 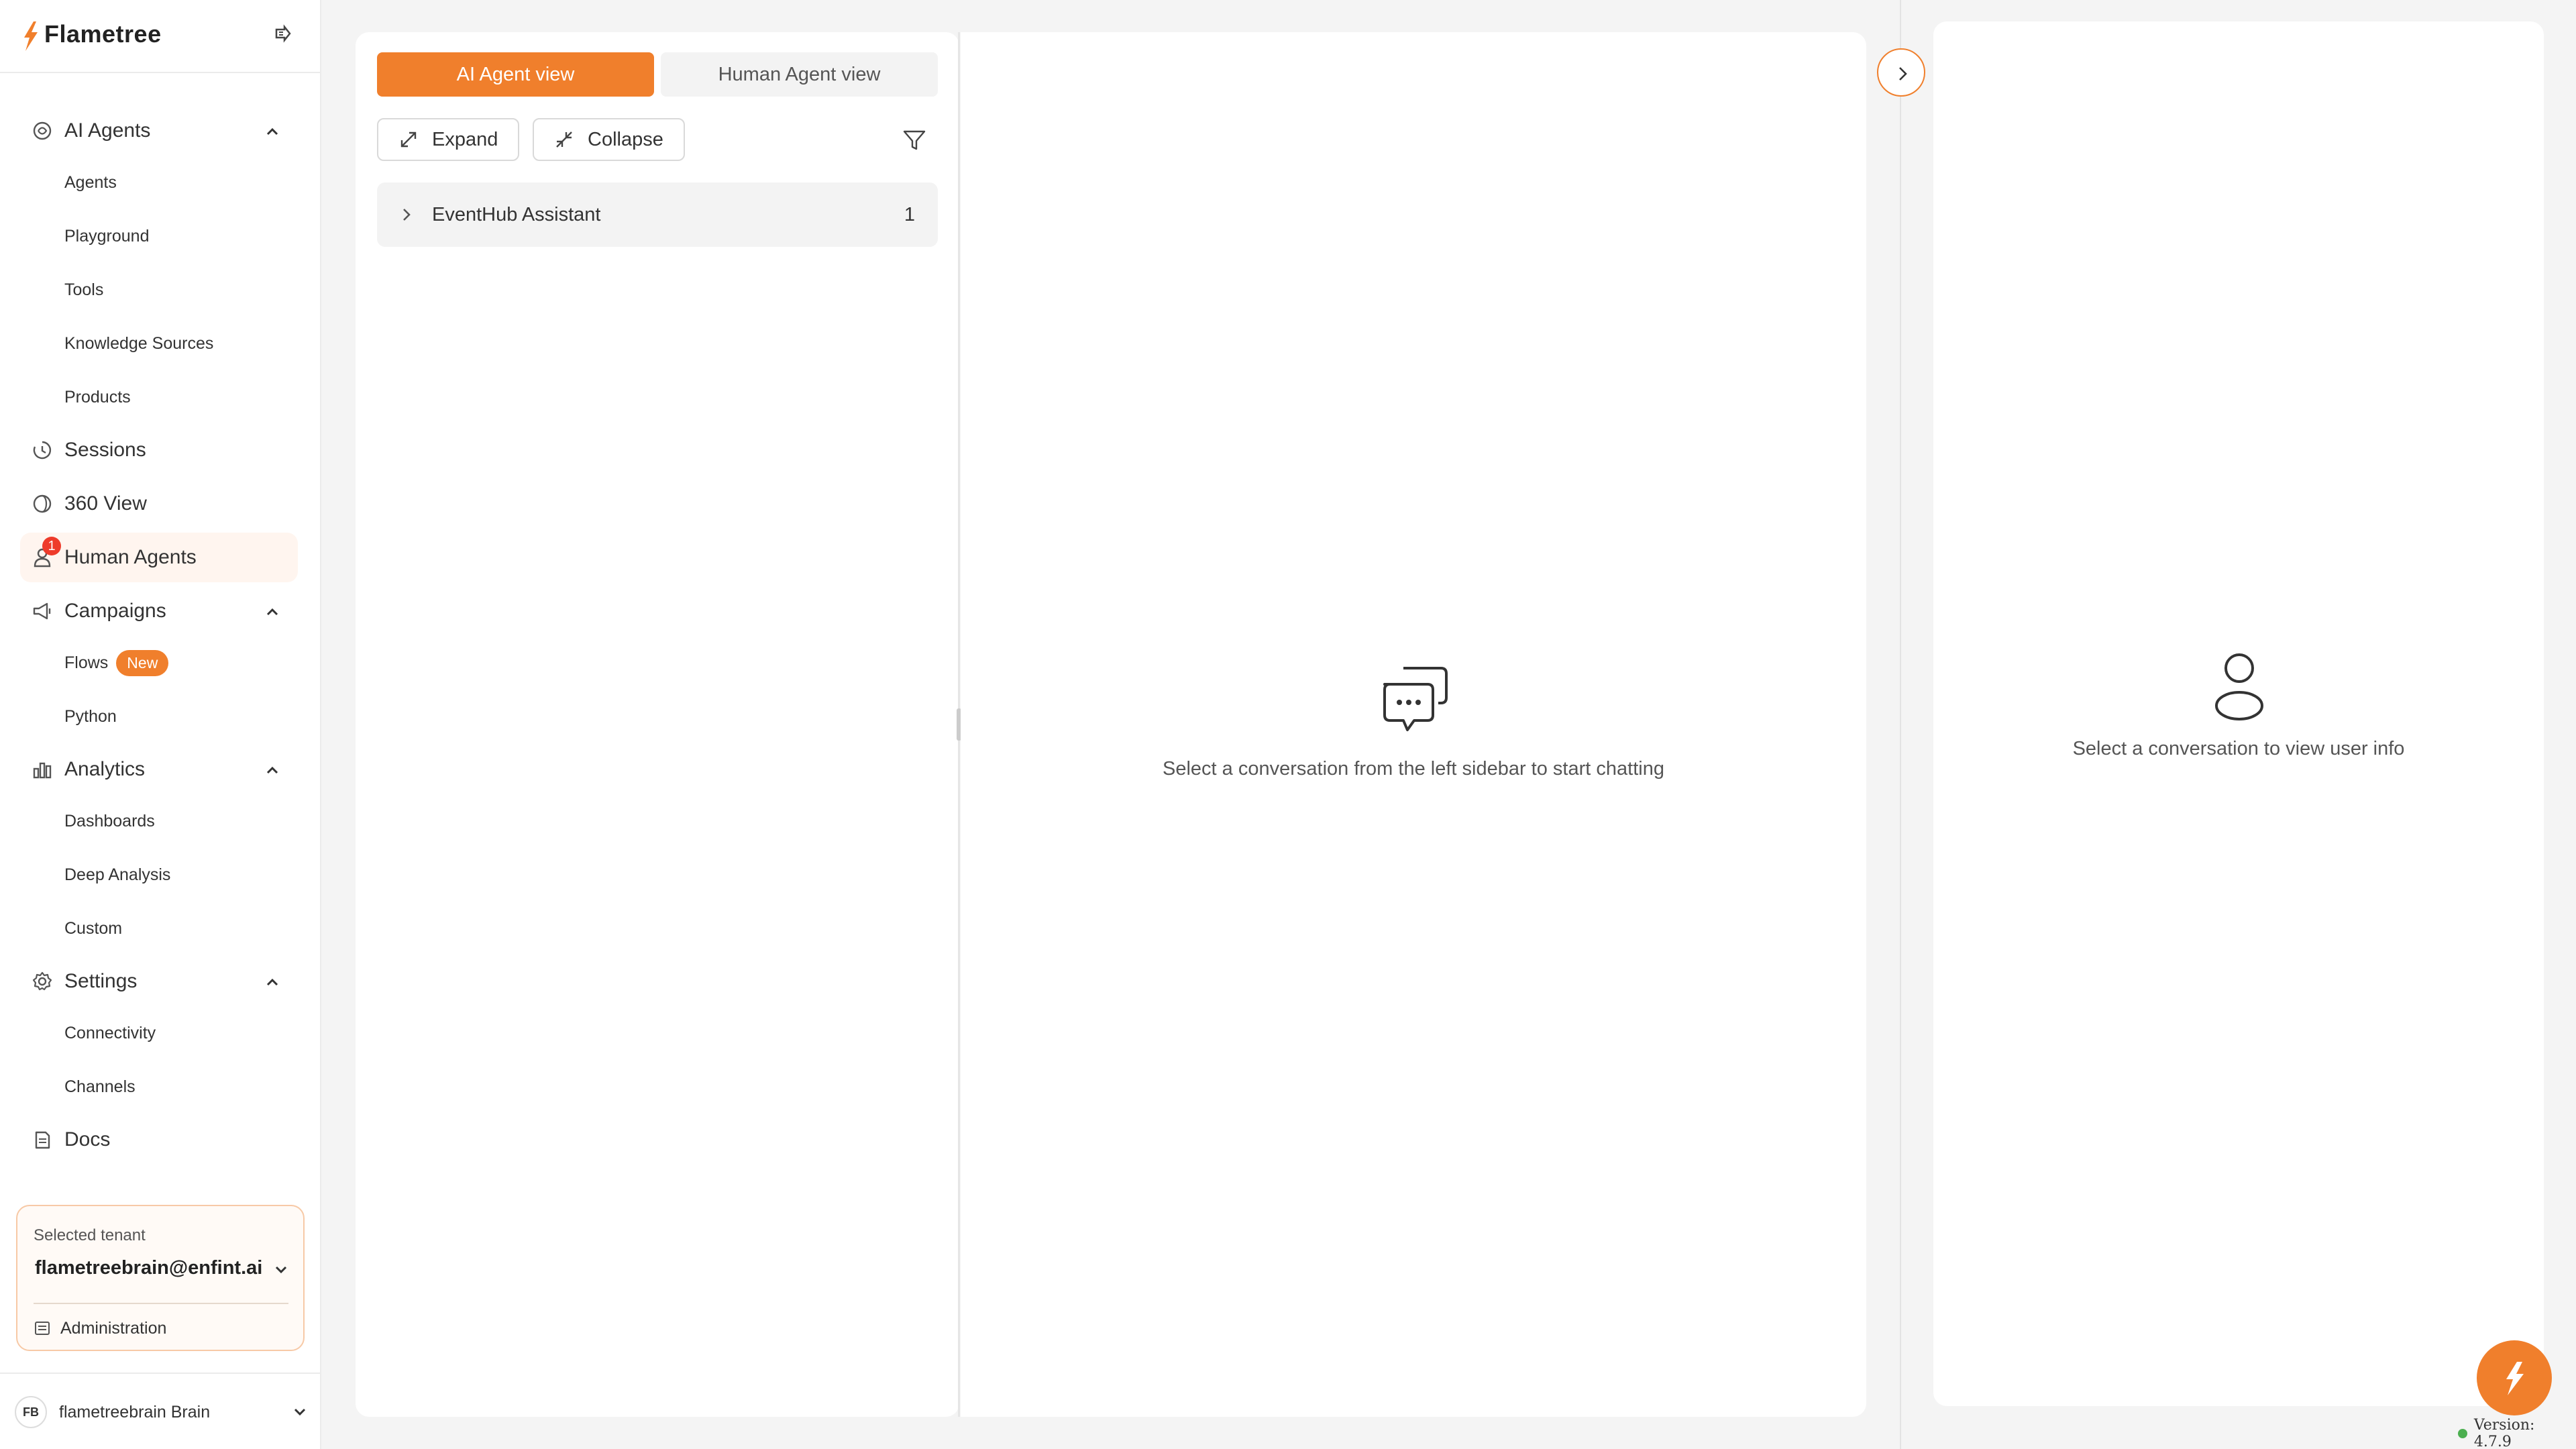 I want to click on sub-item-deep-analysis: Deep Analysis, so click(x=117, y=875).